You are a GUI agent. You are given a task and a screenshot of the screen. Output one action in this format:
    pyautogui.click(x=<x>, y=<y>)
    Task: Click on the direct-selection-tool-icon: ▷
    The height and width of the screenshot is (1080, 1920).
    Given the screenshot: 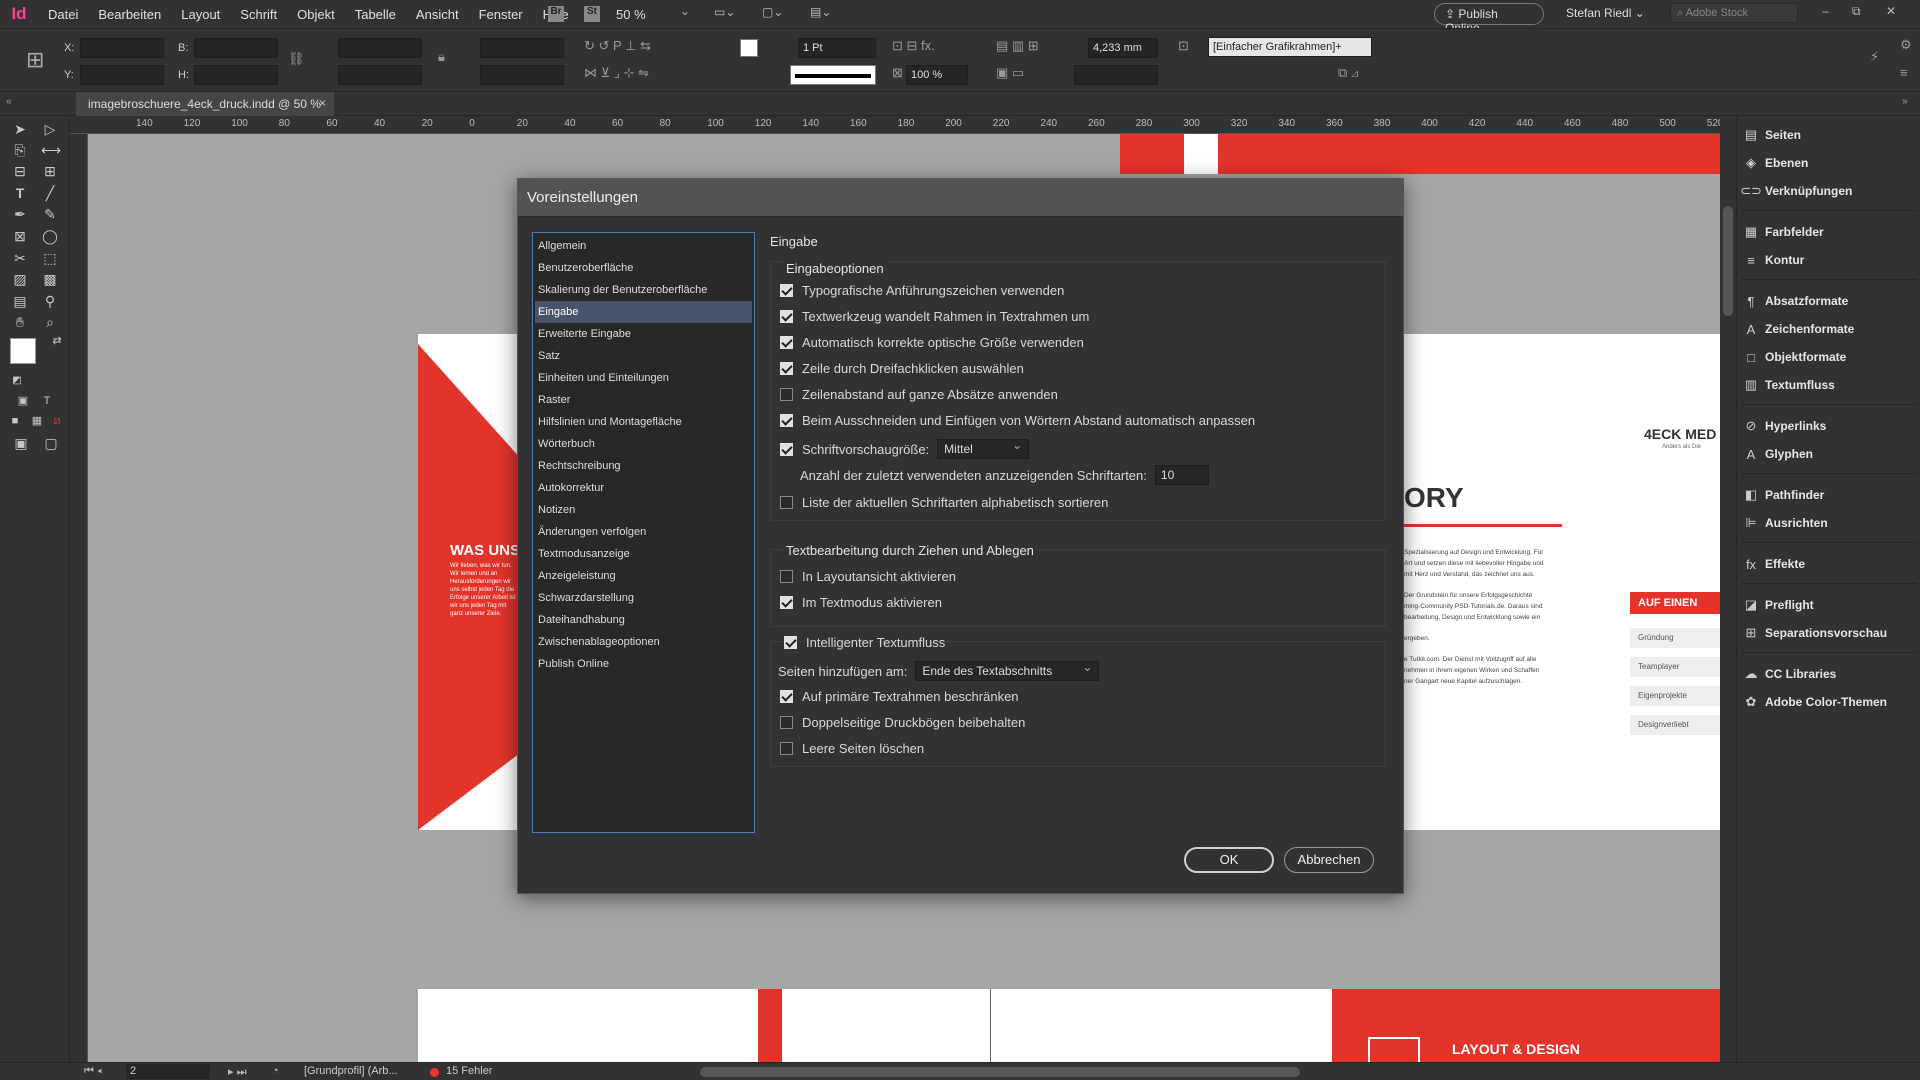 What is the action you would take?
    pyautogui.click(x=50, y=129)
    